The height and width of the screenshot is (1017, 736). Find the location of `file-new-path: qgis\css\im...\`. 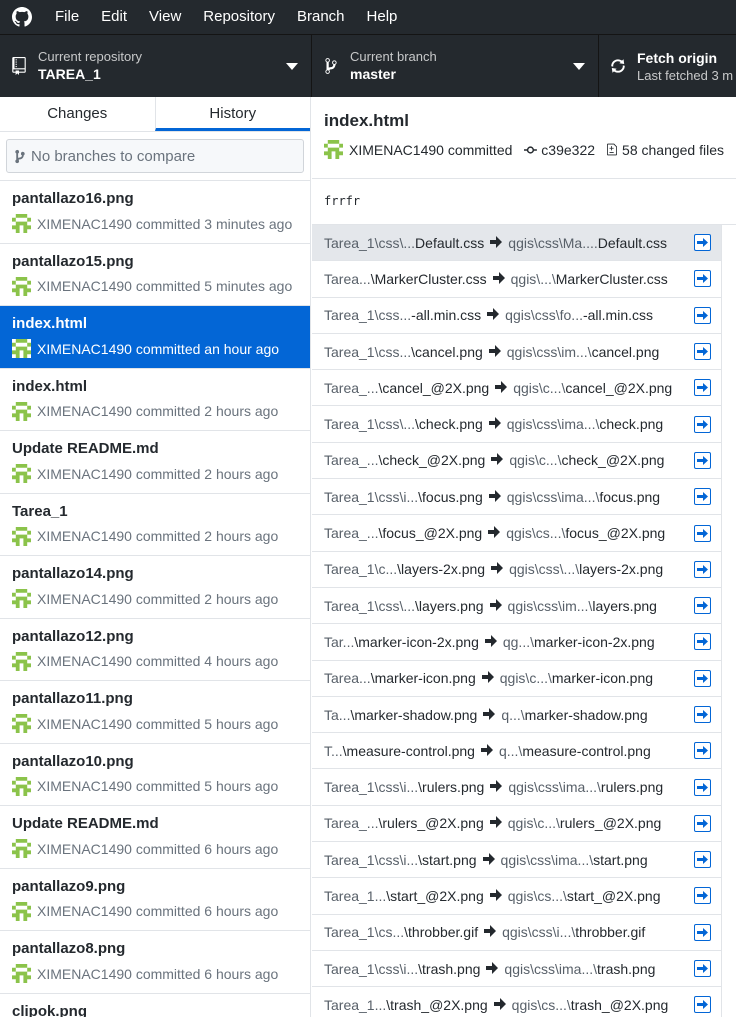

file-new-path: qgis\css\im...\ is located at coordinates (549, 351).